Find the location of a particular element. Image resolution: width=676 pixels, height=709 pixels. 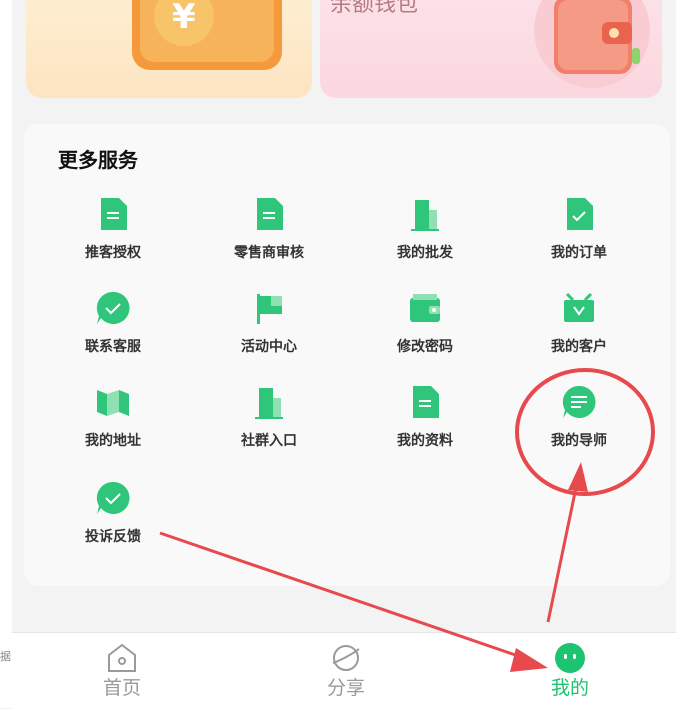

tab-mine: 我的 is located at coordinates (570, 671).